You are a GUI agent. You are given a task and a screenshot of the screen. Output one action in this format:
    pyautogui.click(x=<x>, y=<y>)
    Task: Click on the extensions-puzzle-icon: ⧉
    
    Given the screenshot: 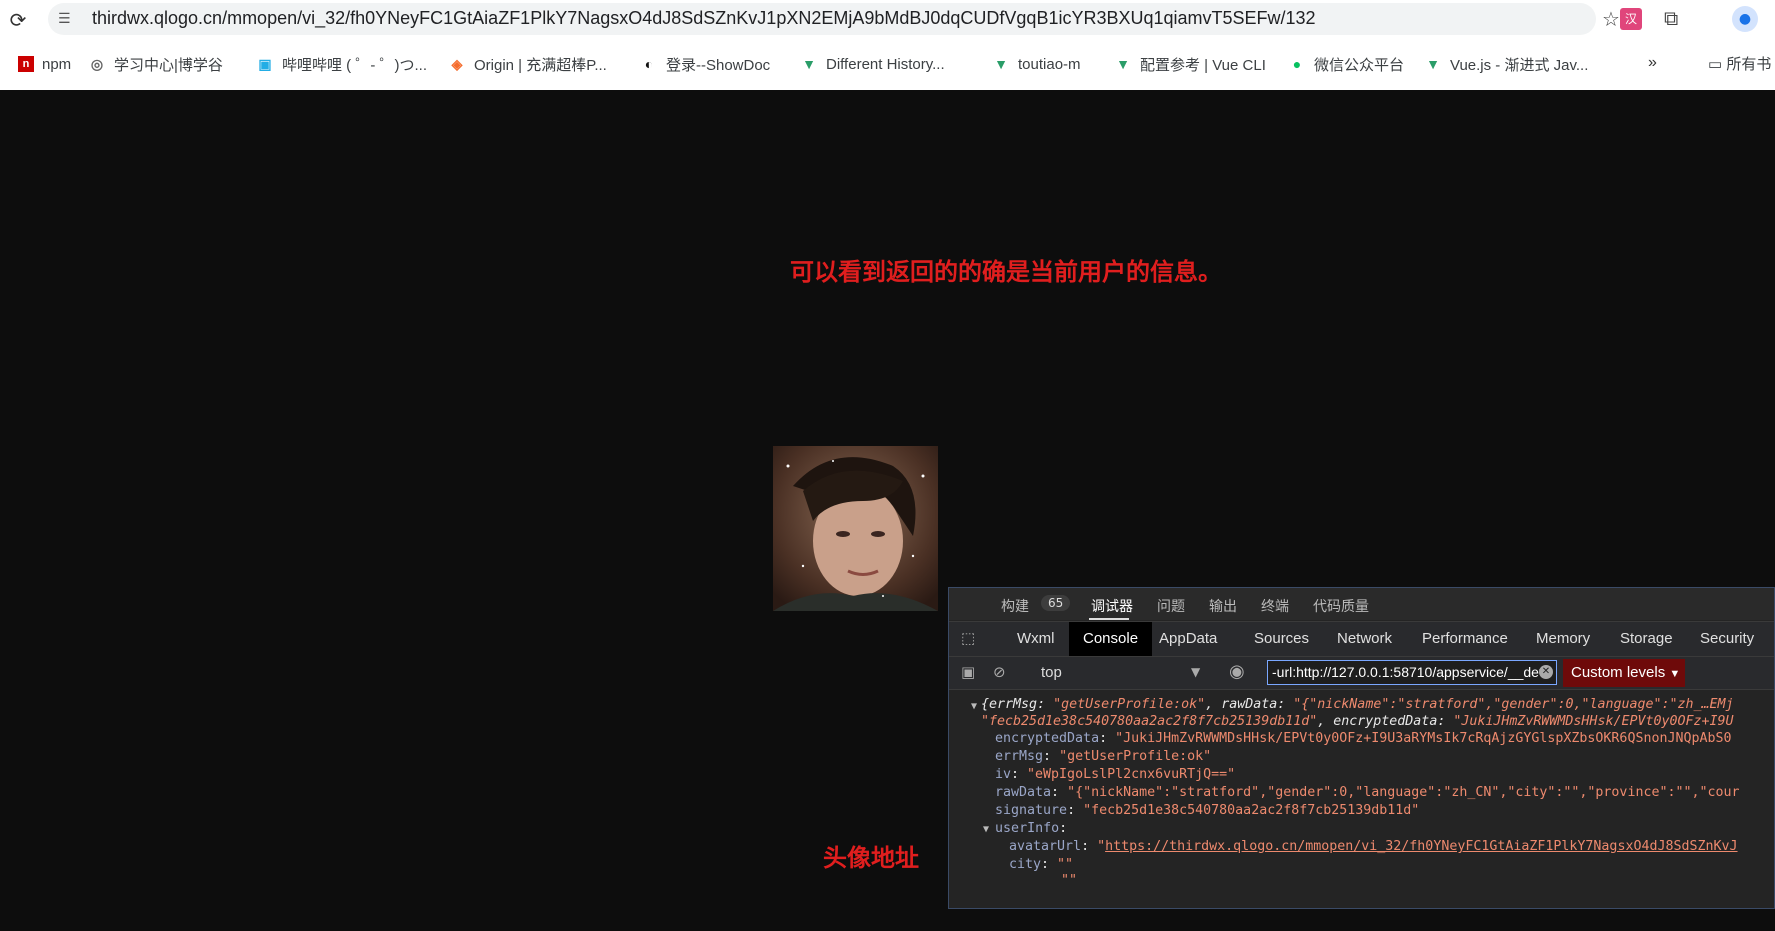 What is the action you would take?
    pyautogui.click(x=1671, y=18)
    